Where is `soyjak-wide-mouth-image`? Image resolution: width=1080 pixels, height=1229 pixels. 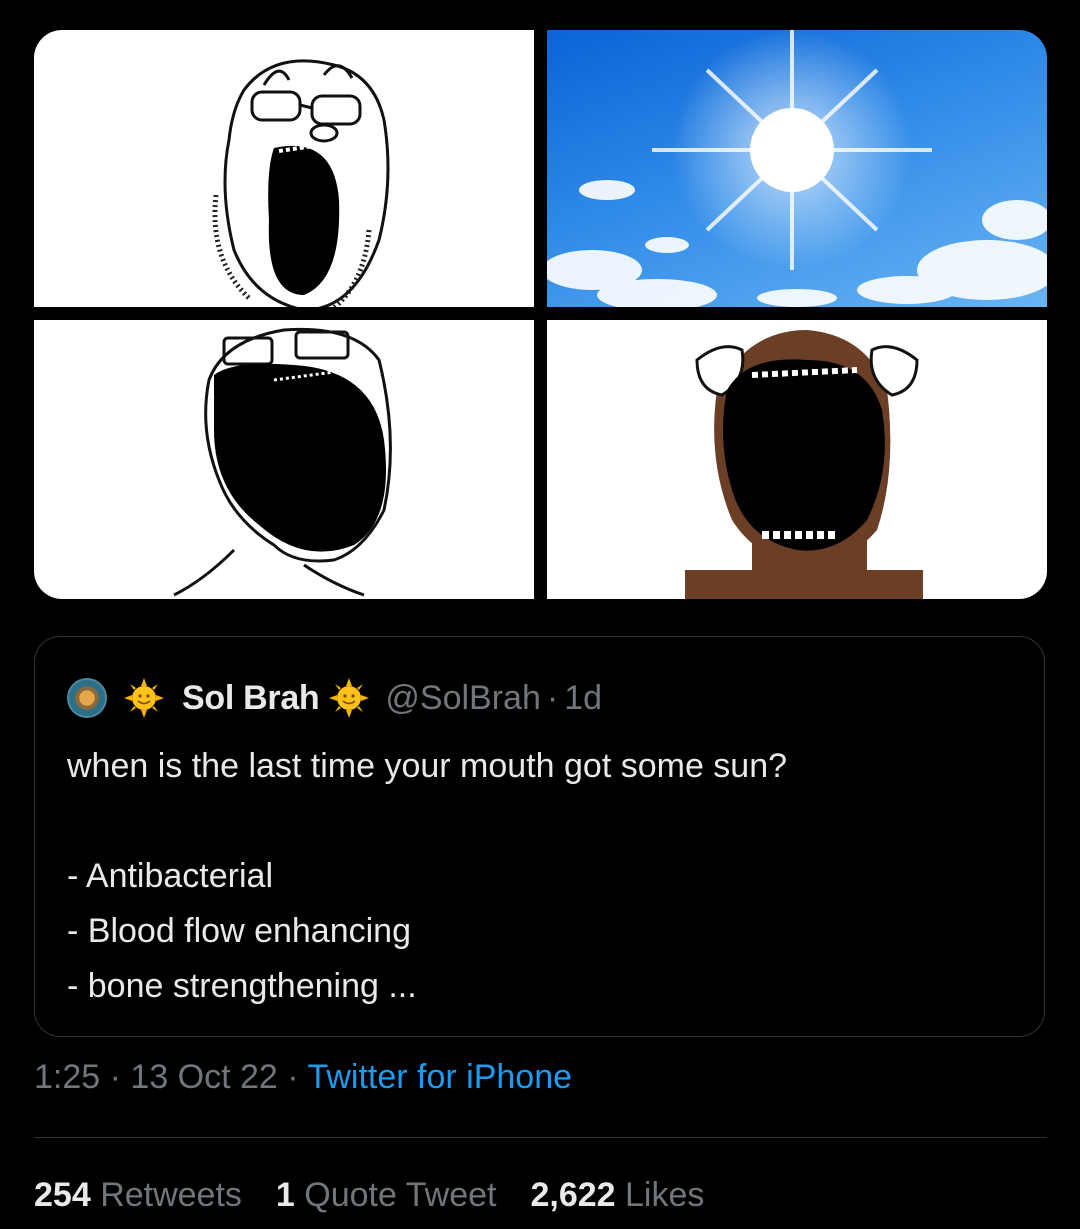
soyjak-wide-mouth-image is located at coordinates (282, 462).